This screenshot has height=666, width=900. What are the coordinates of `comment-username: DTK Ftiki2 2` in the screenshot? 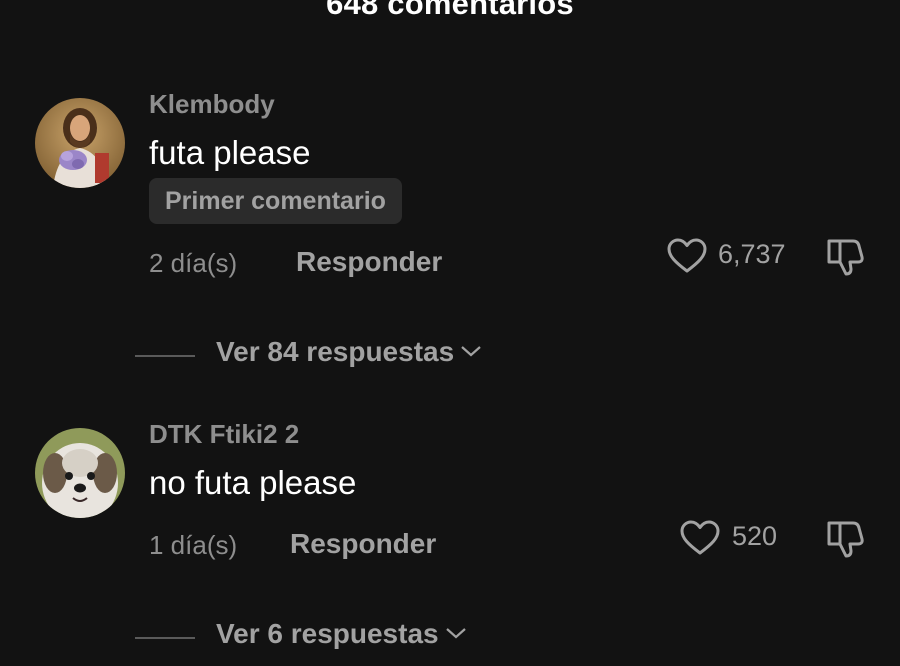 It's located at (224, 434).